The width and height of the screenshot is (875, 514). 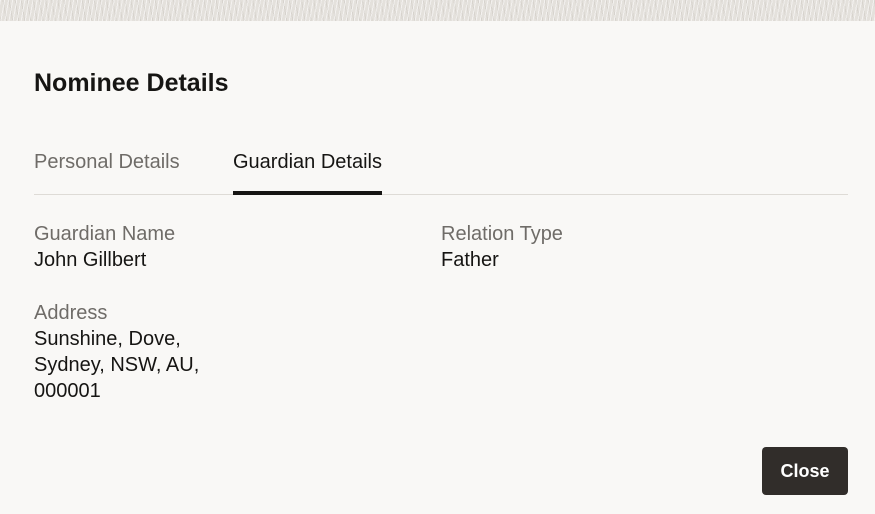 What do you see at coordinates (131, 83) in the screenshot?
I see `dialog-title: Nominee Details` at bounding box center [131, 83].